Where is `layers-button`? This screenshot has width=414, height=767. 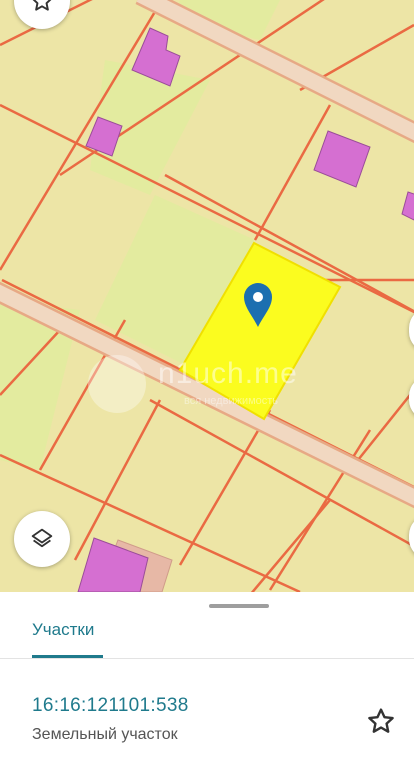 layers-button is located at coordinates (42, 539).